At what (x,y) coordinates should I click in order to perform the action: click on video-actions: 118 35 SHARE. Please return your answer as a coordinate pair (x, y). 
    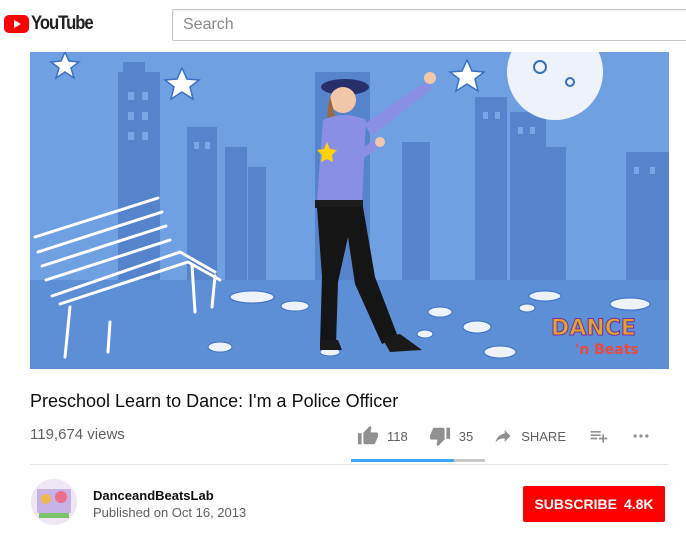
    Looking at the image, I should click on (504, 436).